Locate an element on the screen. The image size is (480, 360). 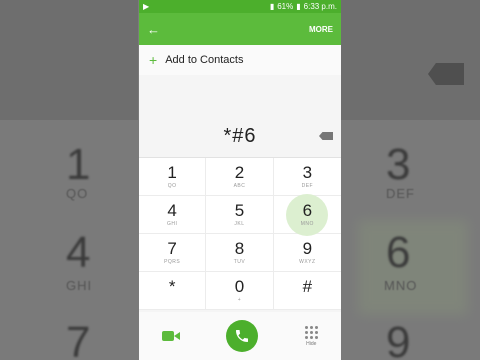
key-4: 4 GHI is located at coordinates (173, 215).